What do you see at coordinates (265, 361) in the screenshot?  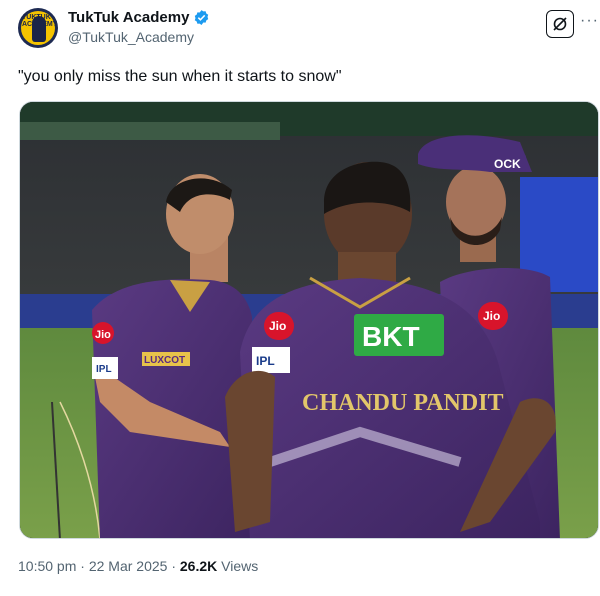 I see `svg-text: IPL` at bounding box center [265, 361].